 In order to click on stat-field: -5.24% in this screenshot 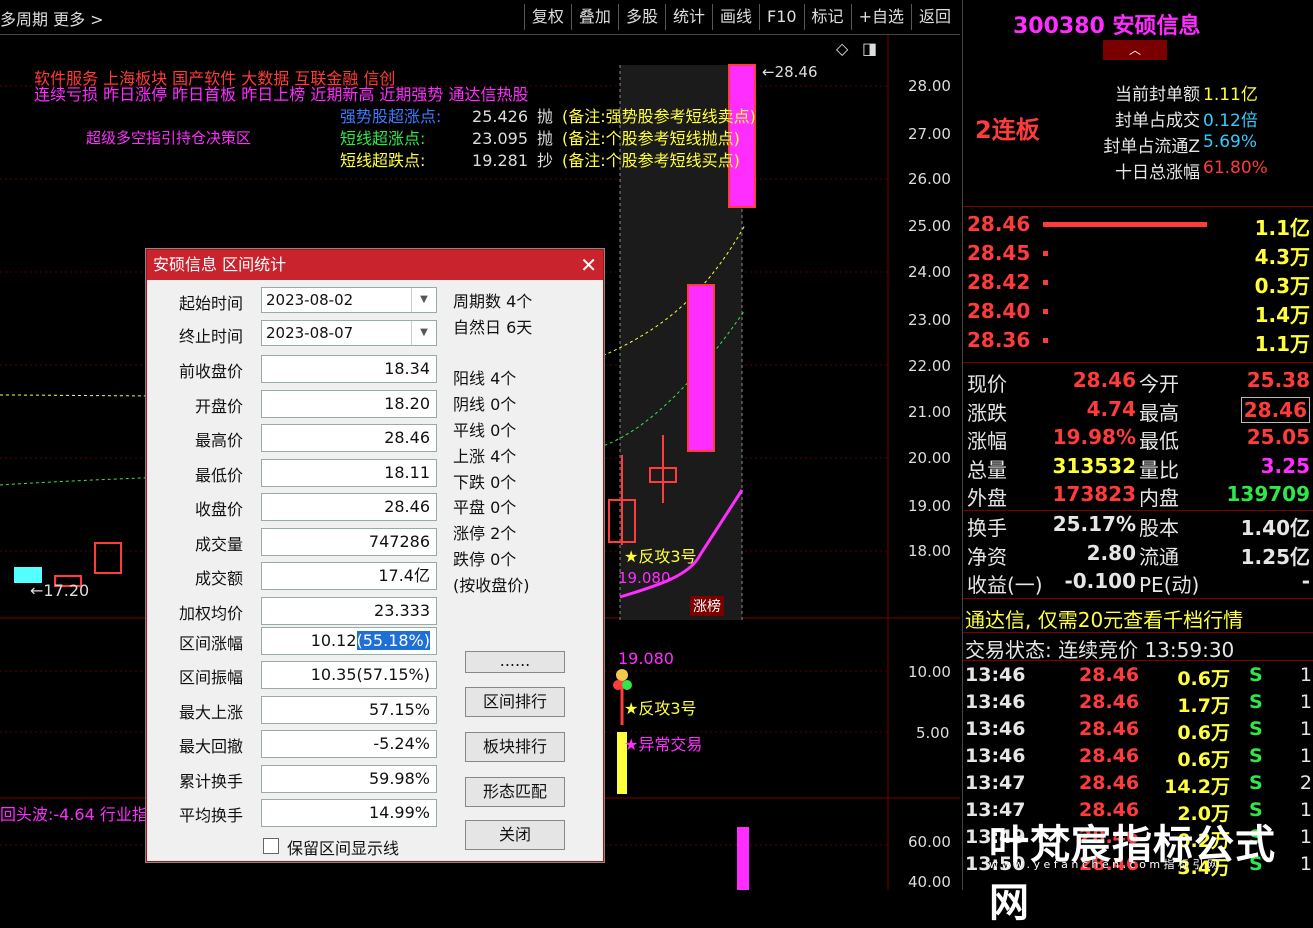, I will do `click(349, 744)`.